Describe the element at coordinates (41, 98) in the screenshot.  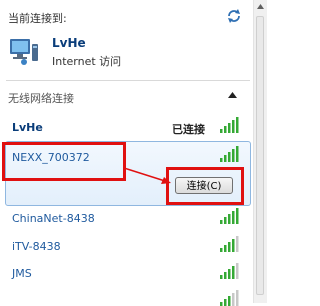
I see `wireless-section-title: 无线网络连接` at that location.